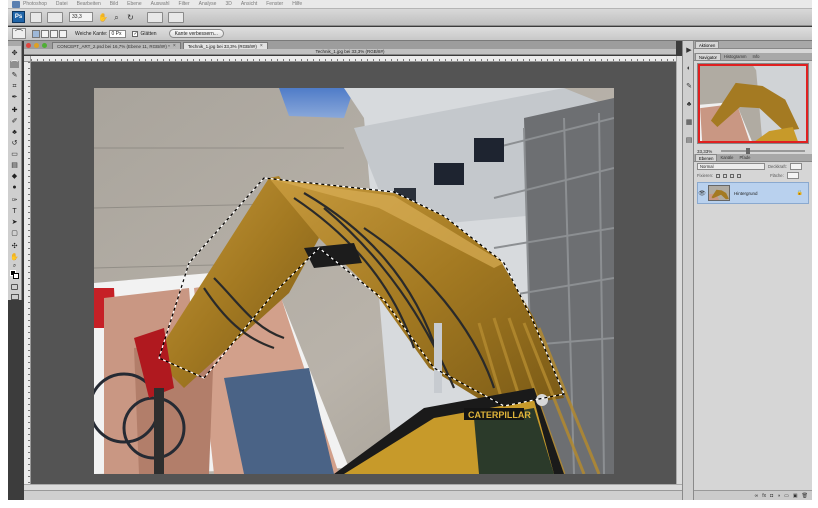 This screenshot has width=818, height=508. I want to click on clone-stamp-tool-icon: ♣, so click(14, 132).